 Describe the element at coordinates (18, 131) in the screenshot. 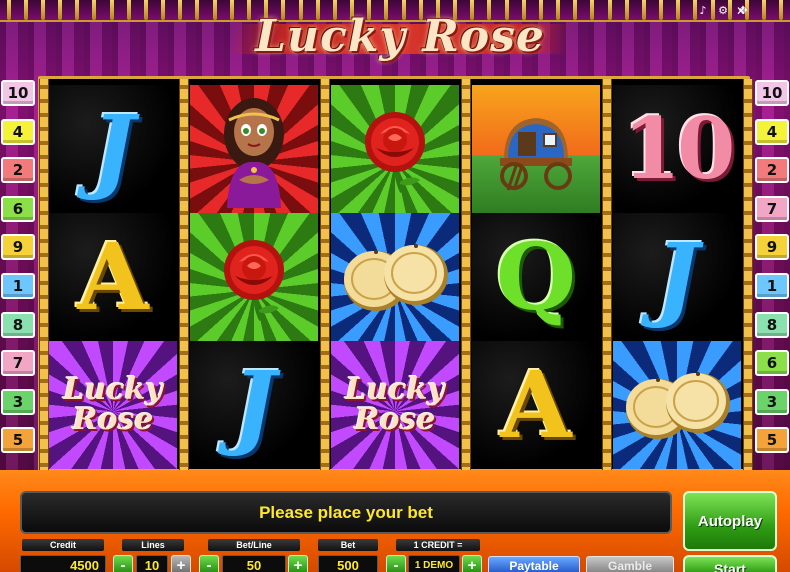

I see `line-badge-left: 4` at that location.